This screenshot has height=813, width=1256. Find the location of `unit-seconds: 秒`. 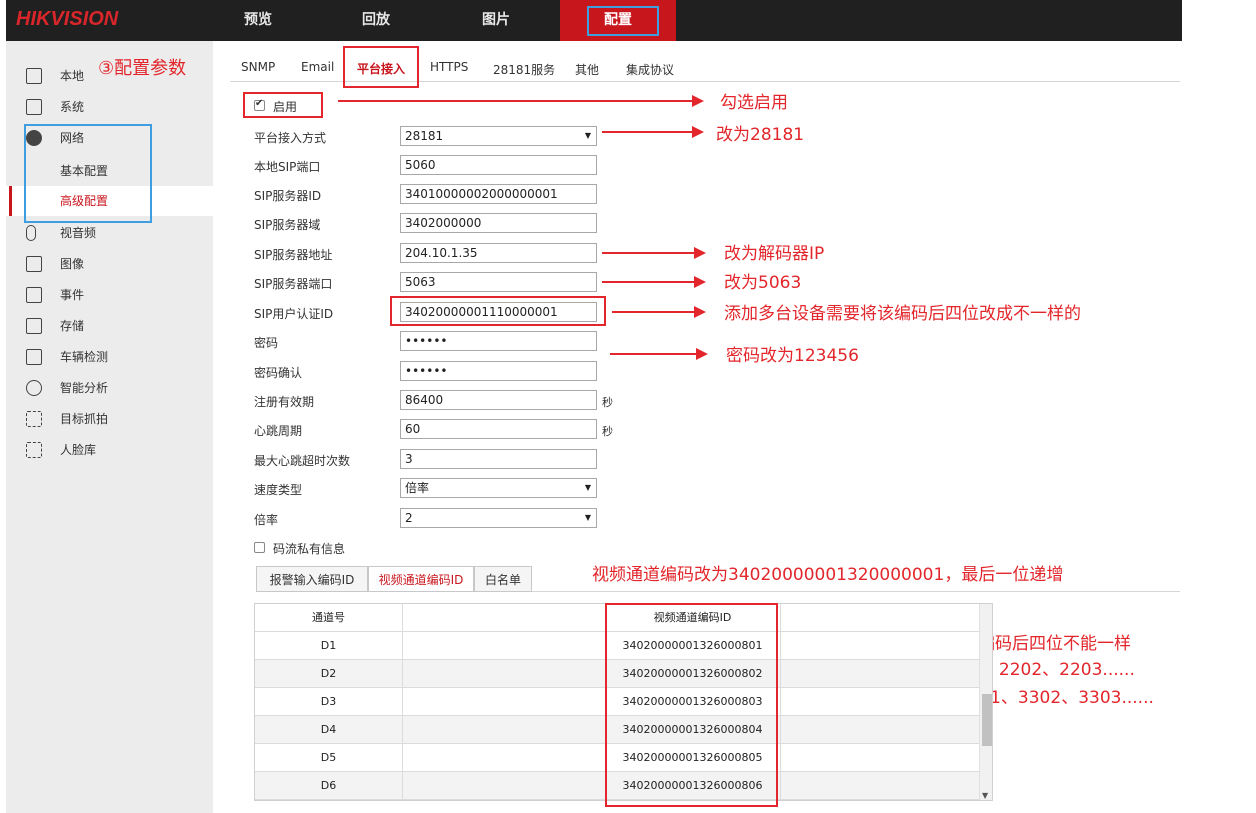

unit-seconds: 秒 is located at coordinates (607, 402).